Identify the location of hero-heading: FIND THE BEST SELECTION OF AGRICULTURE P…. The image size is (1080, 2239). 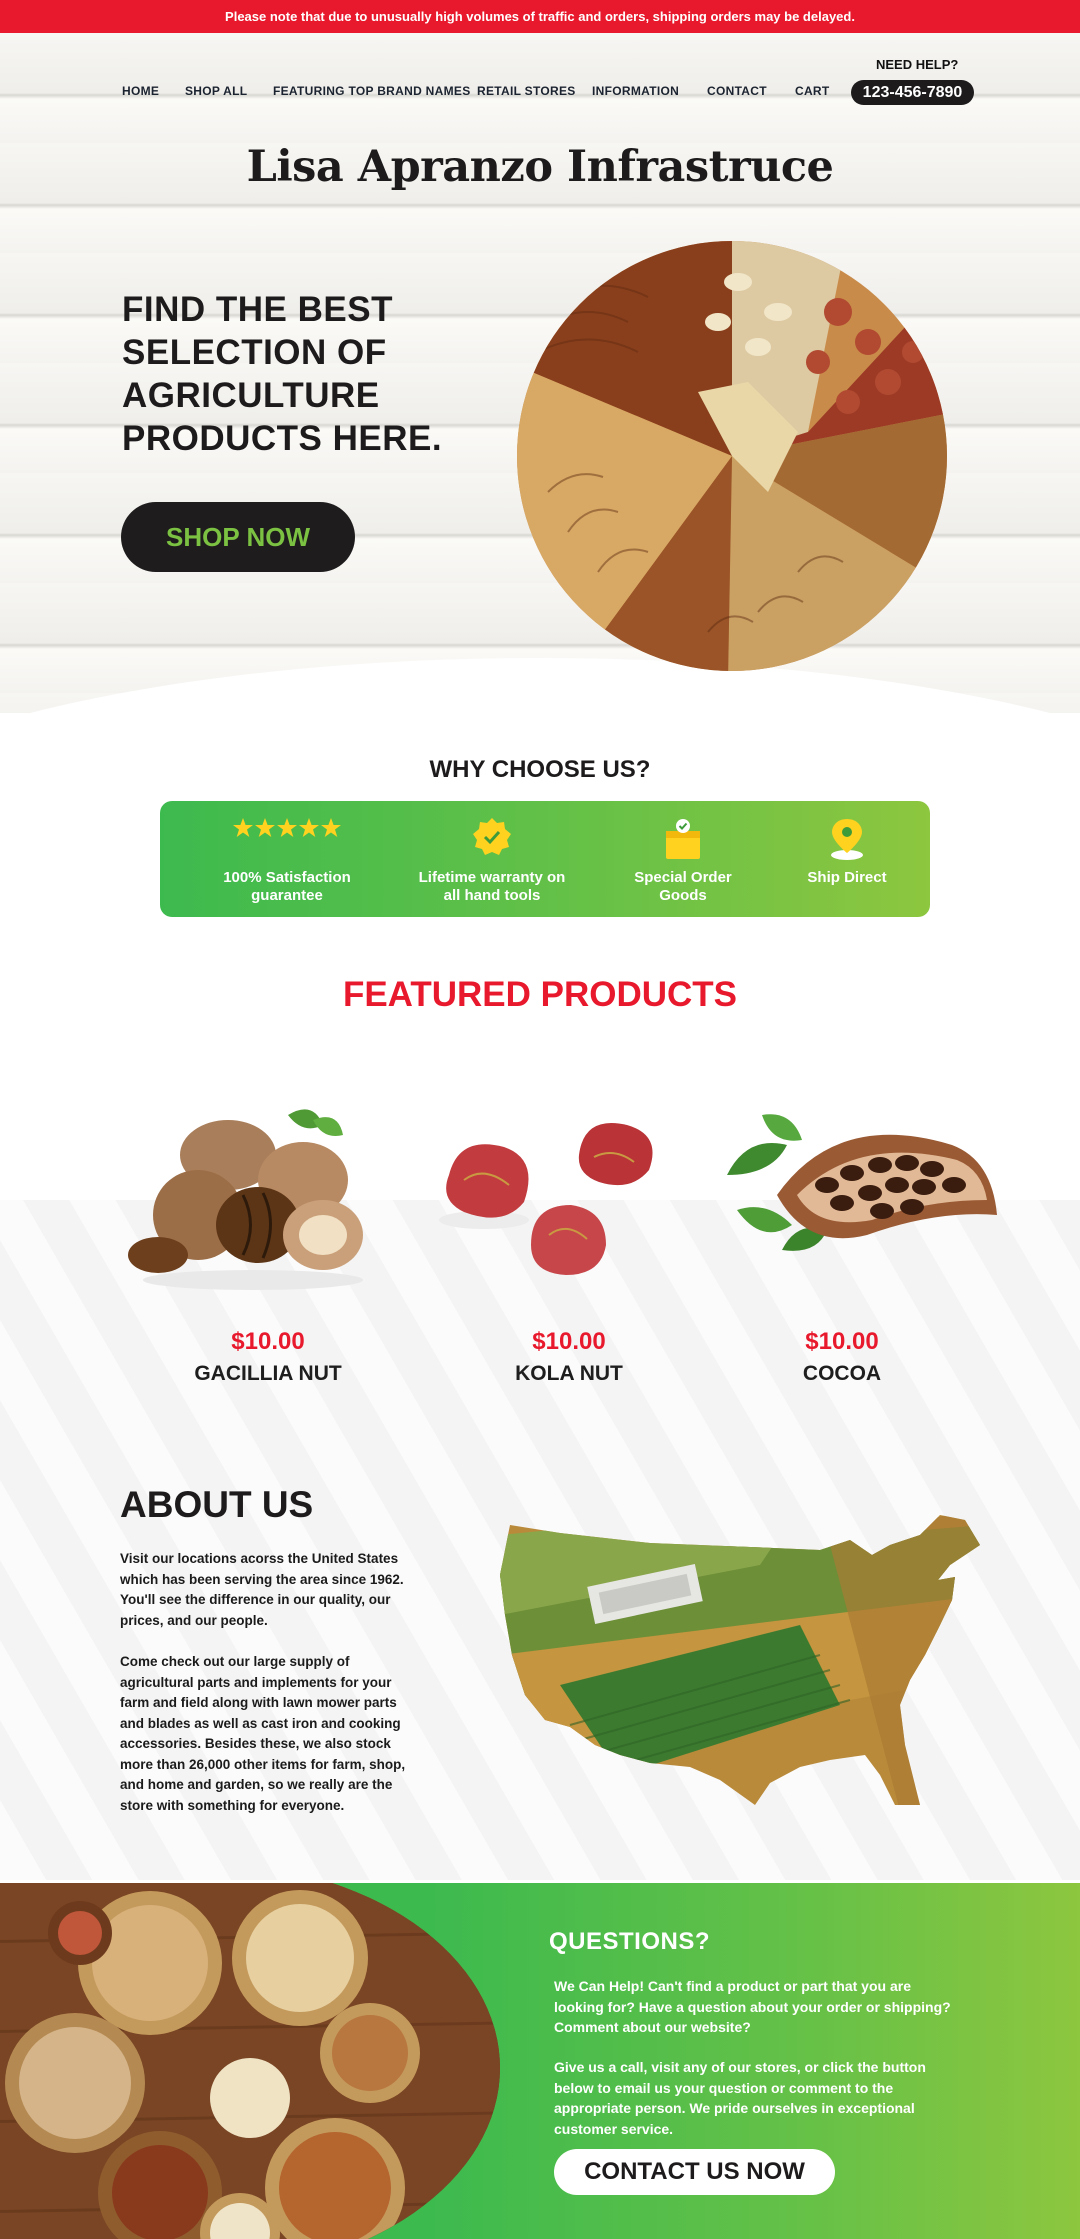
(282, 374).